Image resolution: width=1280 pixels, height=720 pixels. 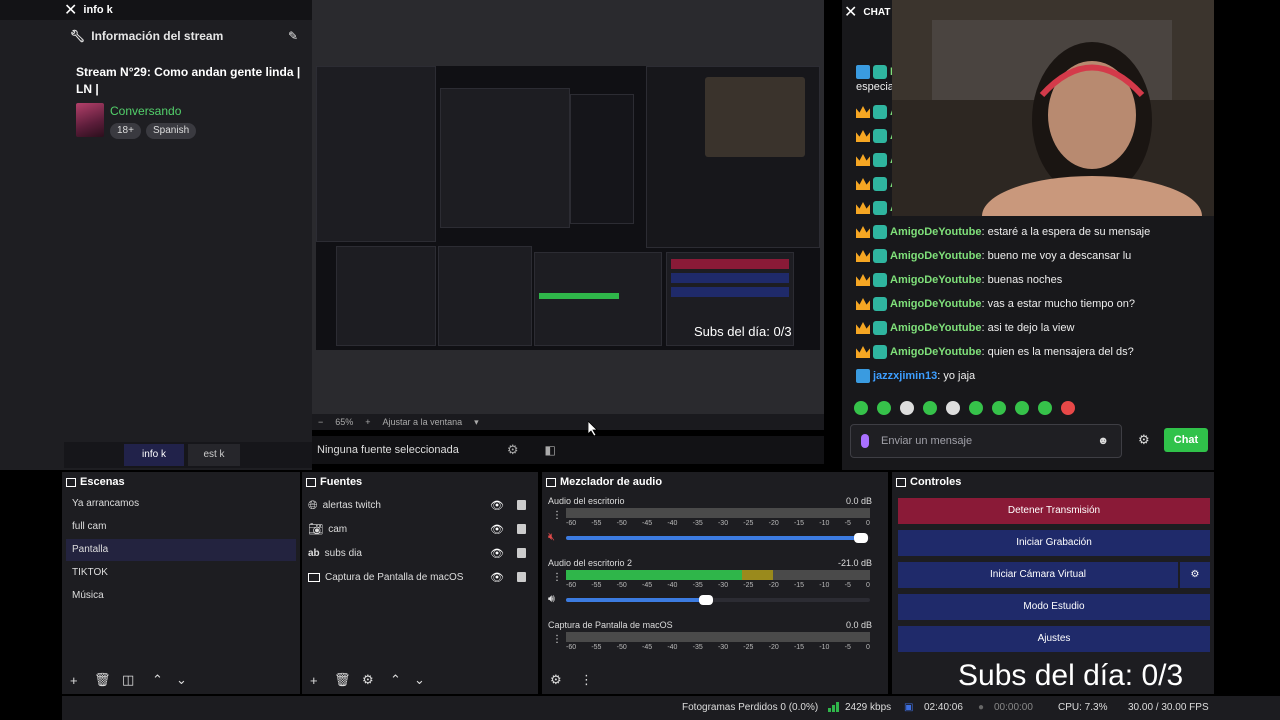 I want to click on zoom-out-button: −, so click(x=320, y=422).